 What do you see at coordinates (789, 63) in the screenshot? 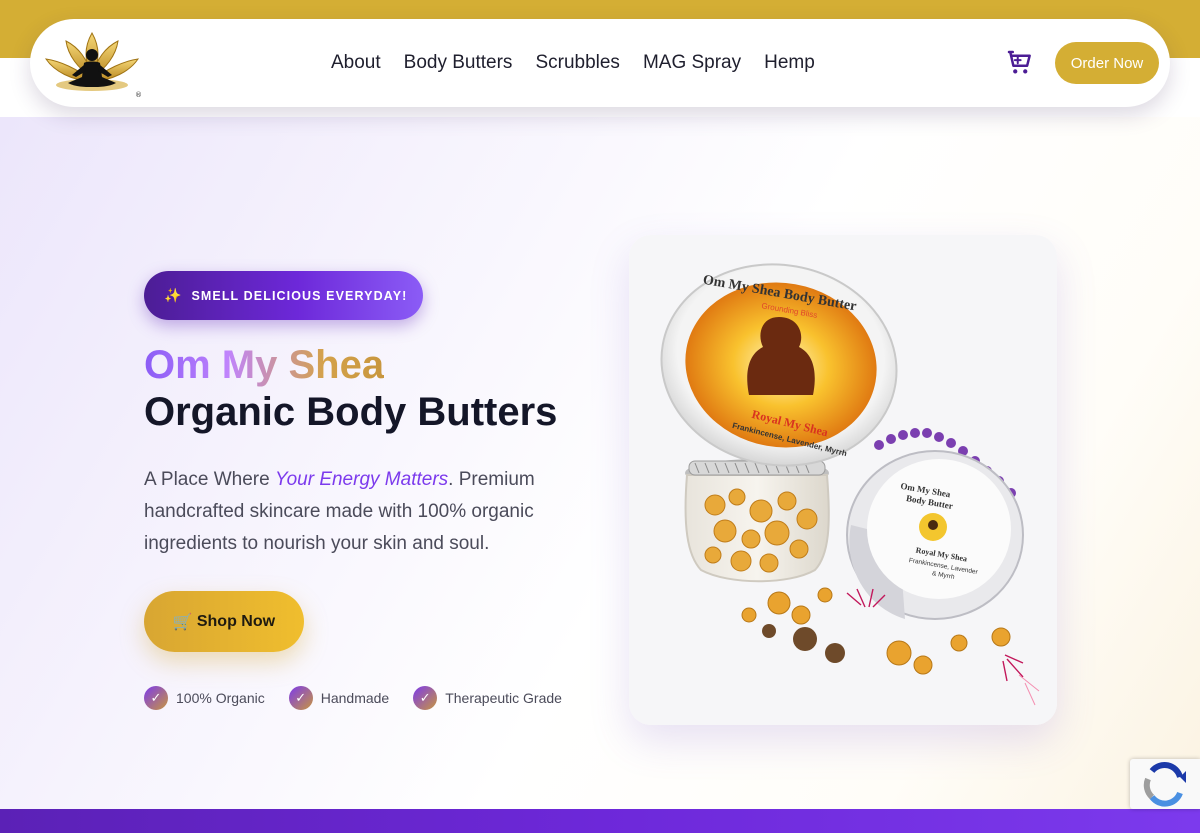
I see `nav-item-hemp: Hemp` at bounding box center [789, 63].